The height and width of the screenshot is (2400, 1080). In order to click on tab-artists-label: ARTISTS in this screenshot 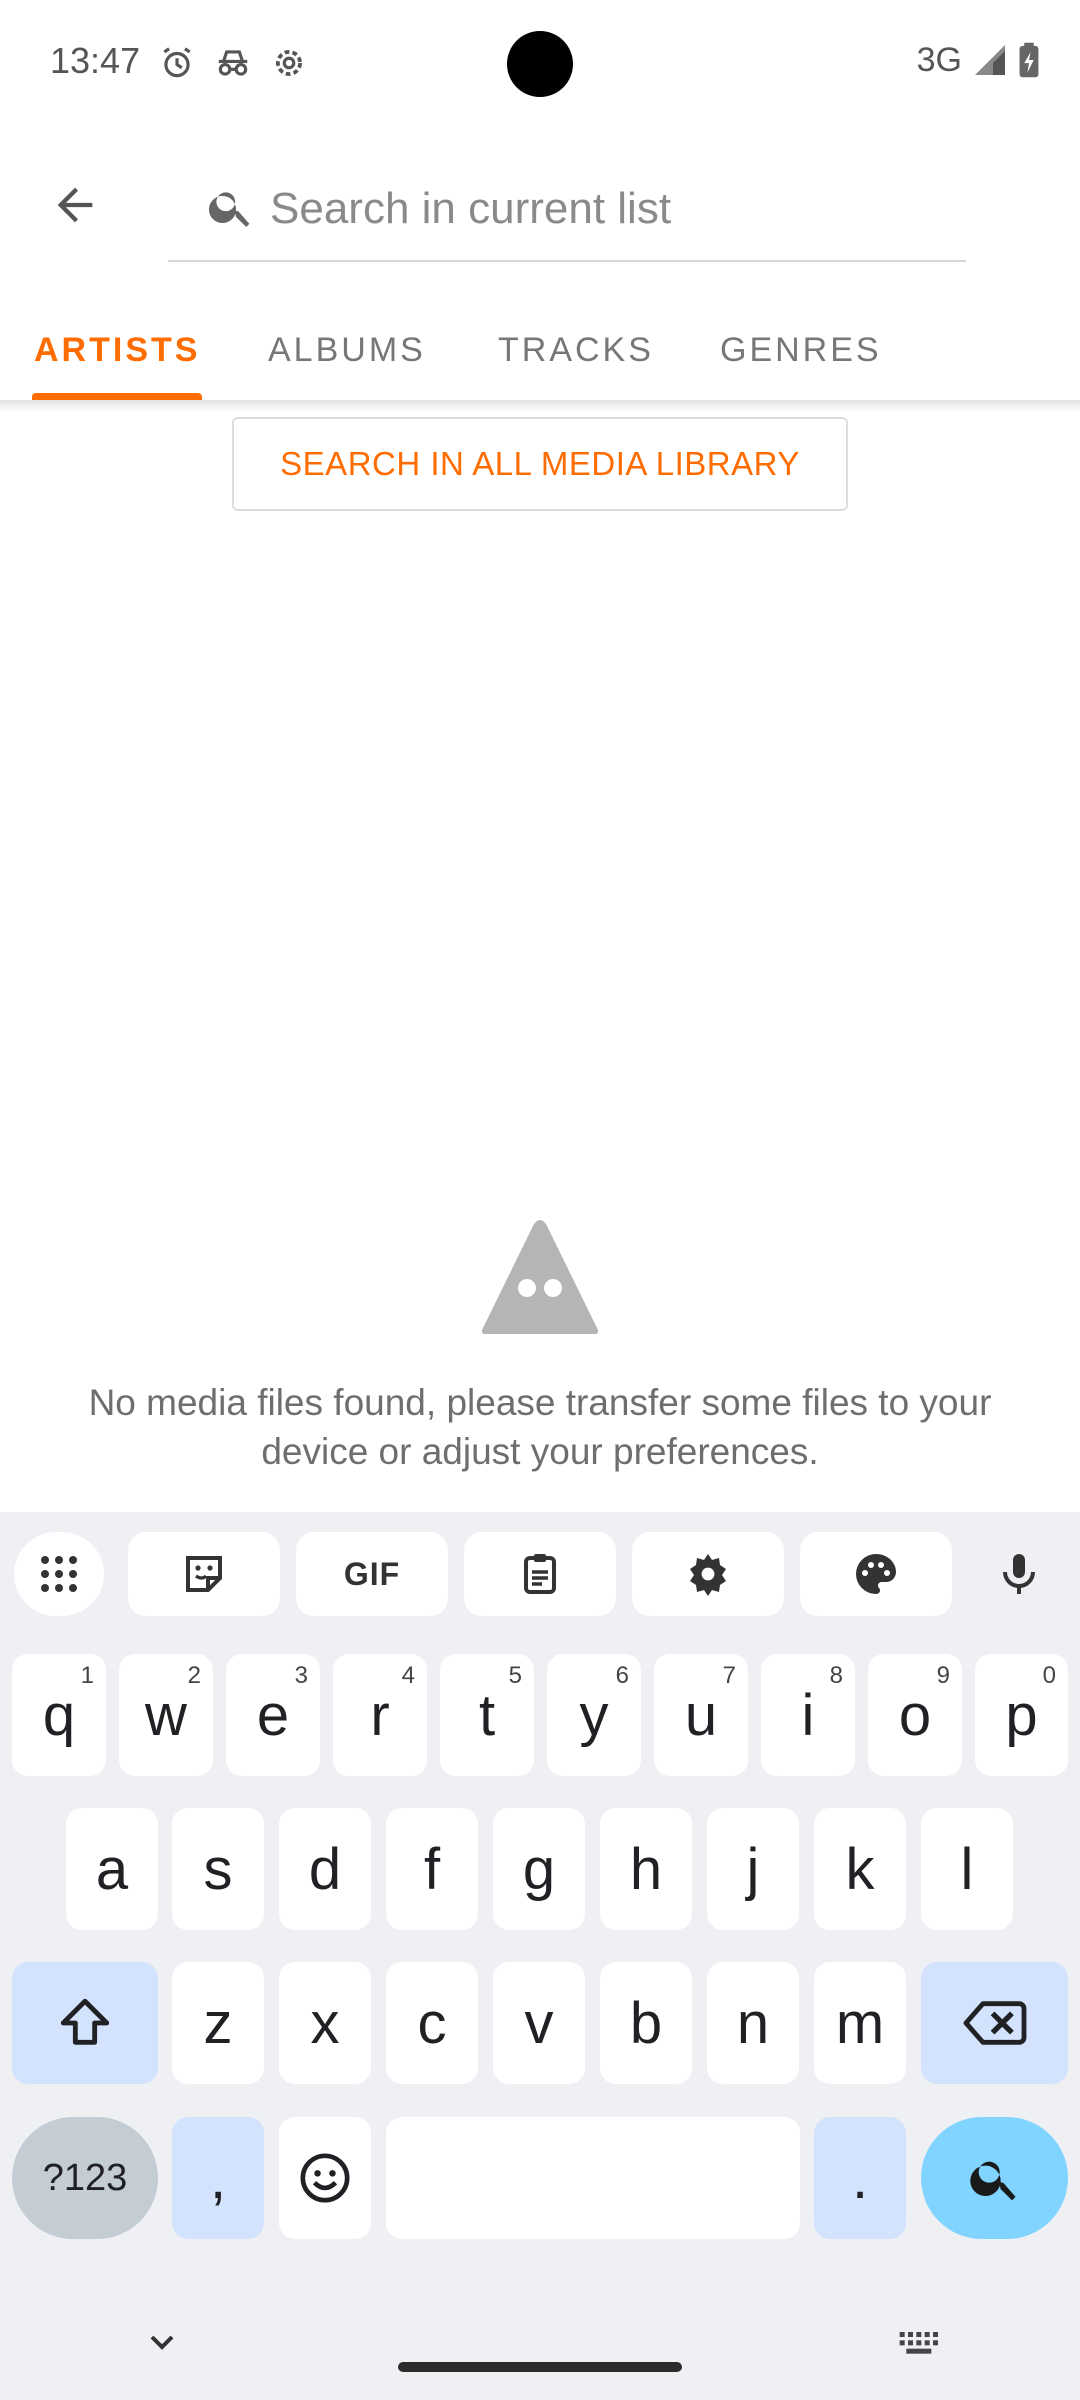, I will do `click(117, 349)`.